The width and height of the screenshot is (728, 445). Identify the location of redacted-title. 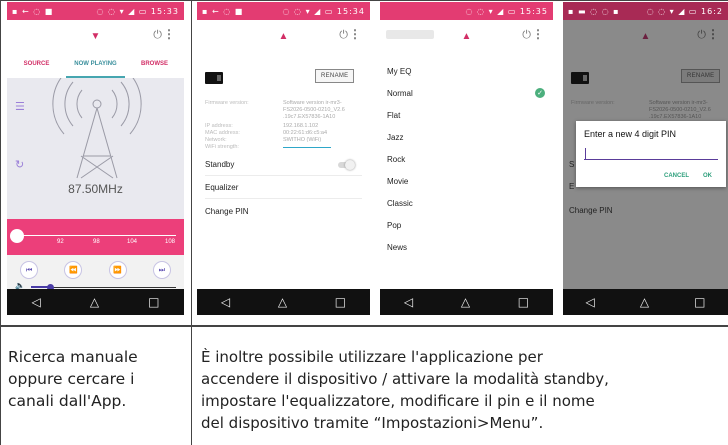
(410, 34).